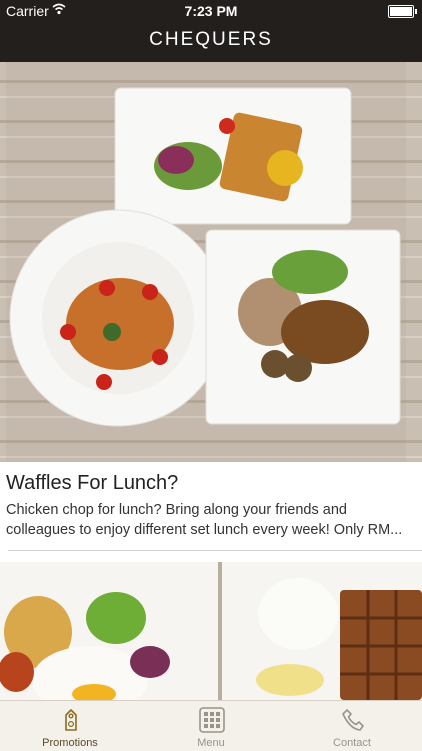  I want to click on promotion-title: Waffles For Lunch?, so click(92, 483).